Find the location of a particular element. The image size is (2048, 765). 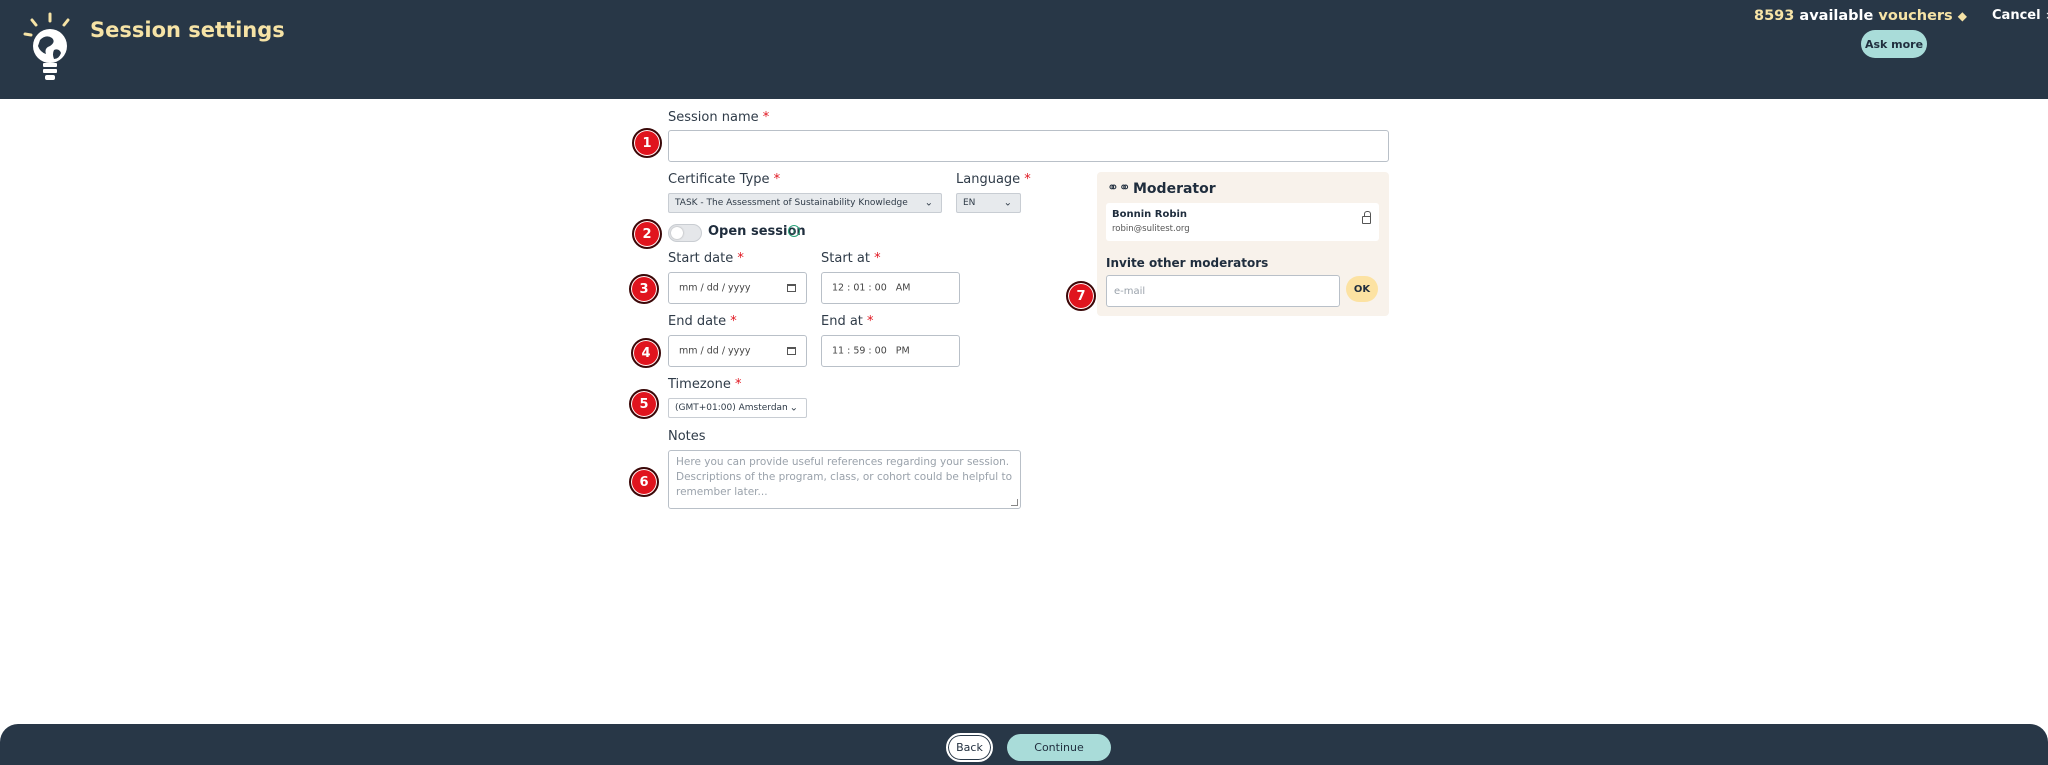

timezone-label: Timezone * is located at coordinates (705, 384).